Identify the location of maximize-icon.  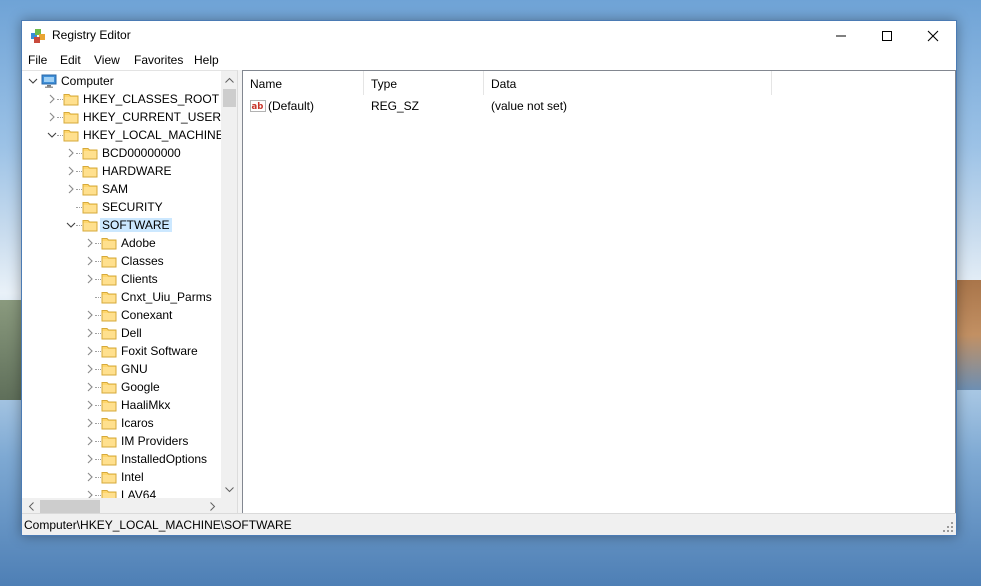
(887, 35).